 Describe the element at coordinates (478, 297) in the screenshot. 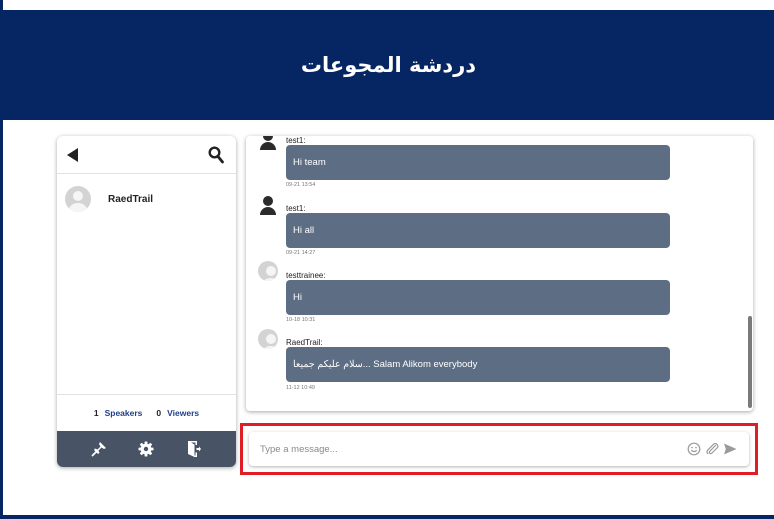

I see `message-bubble: Hi` at that location.